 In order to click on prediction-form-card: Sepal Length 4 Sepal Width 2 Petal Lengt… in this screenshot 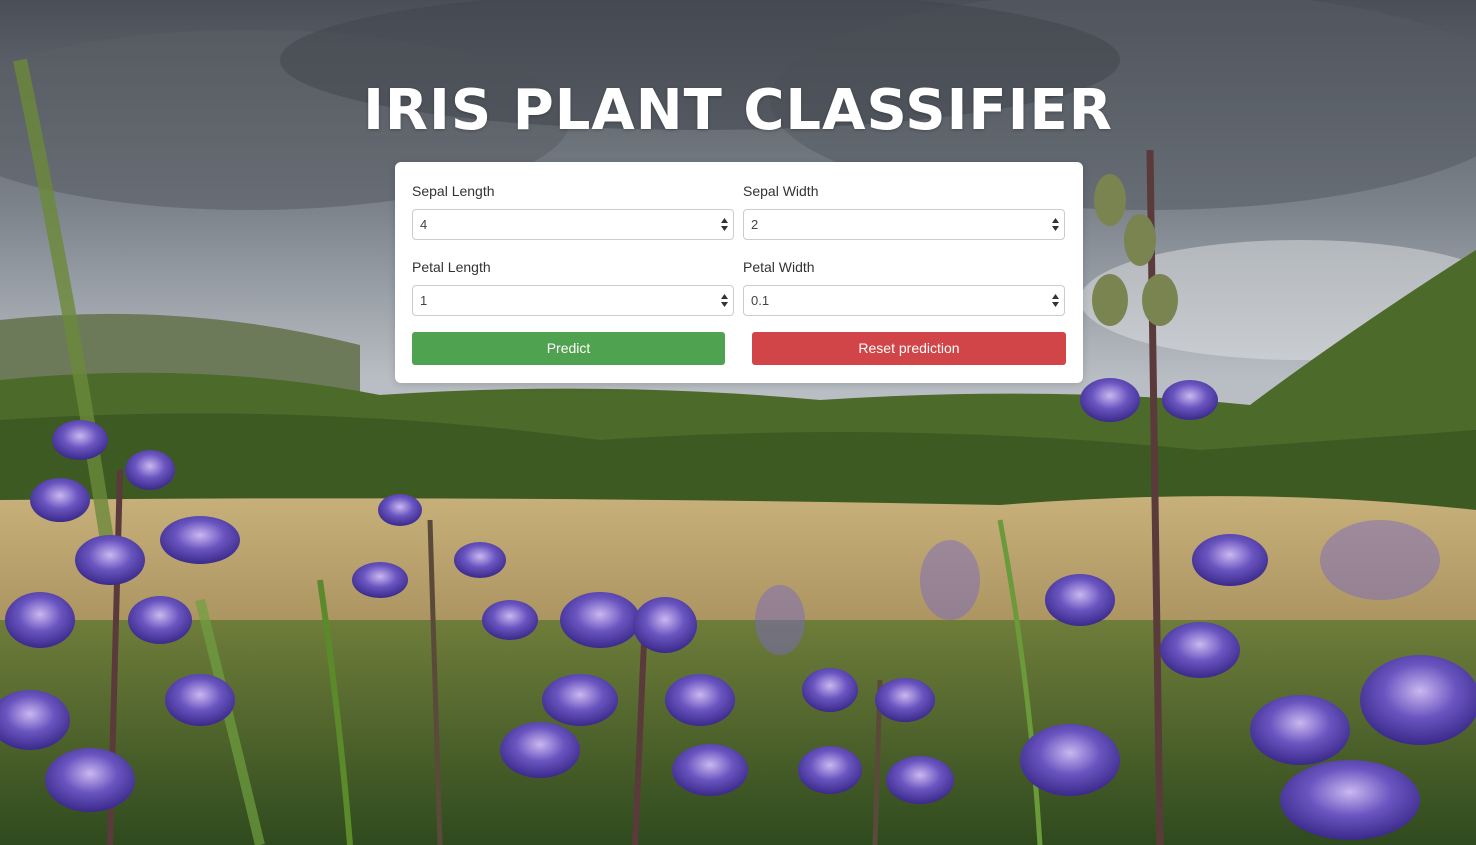, I will do `click(739, 272)`.